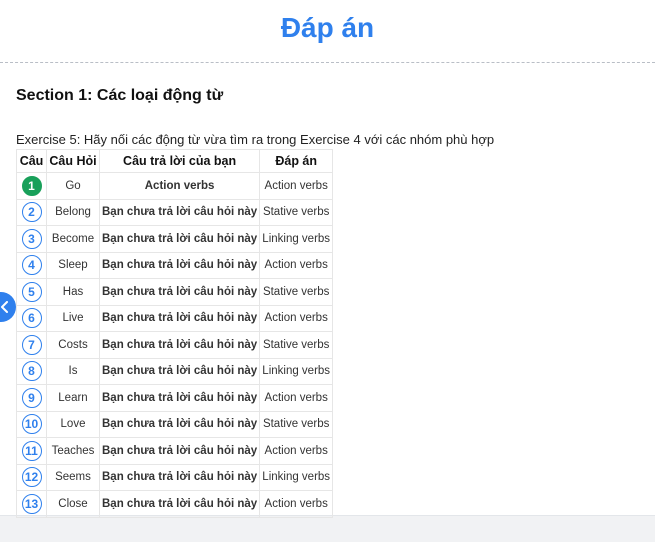 The height and width of the screenshot is (542, 655). What do you see at coordinates (179, 161) in the screenshot?
I see `header-your-answer: Câu trả lời của bạn` at bounding box center [179, 161].